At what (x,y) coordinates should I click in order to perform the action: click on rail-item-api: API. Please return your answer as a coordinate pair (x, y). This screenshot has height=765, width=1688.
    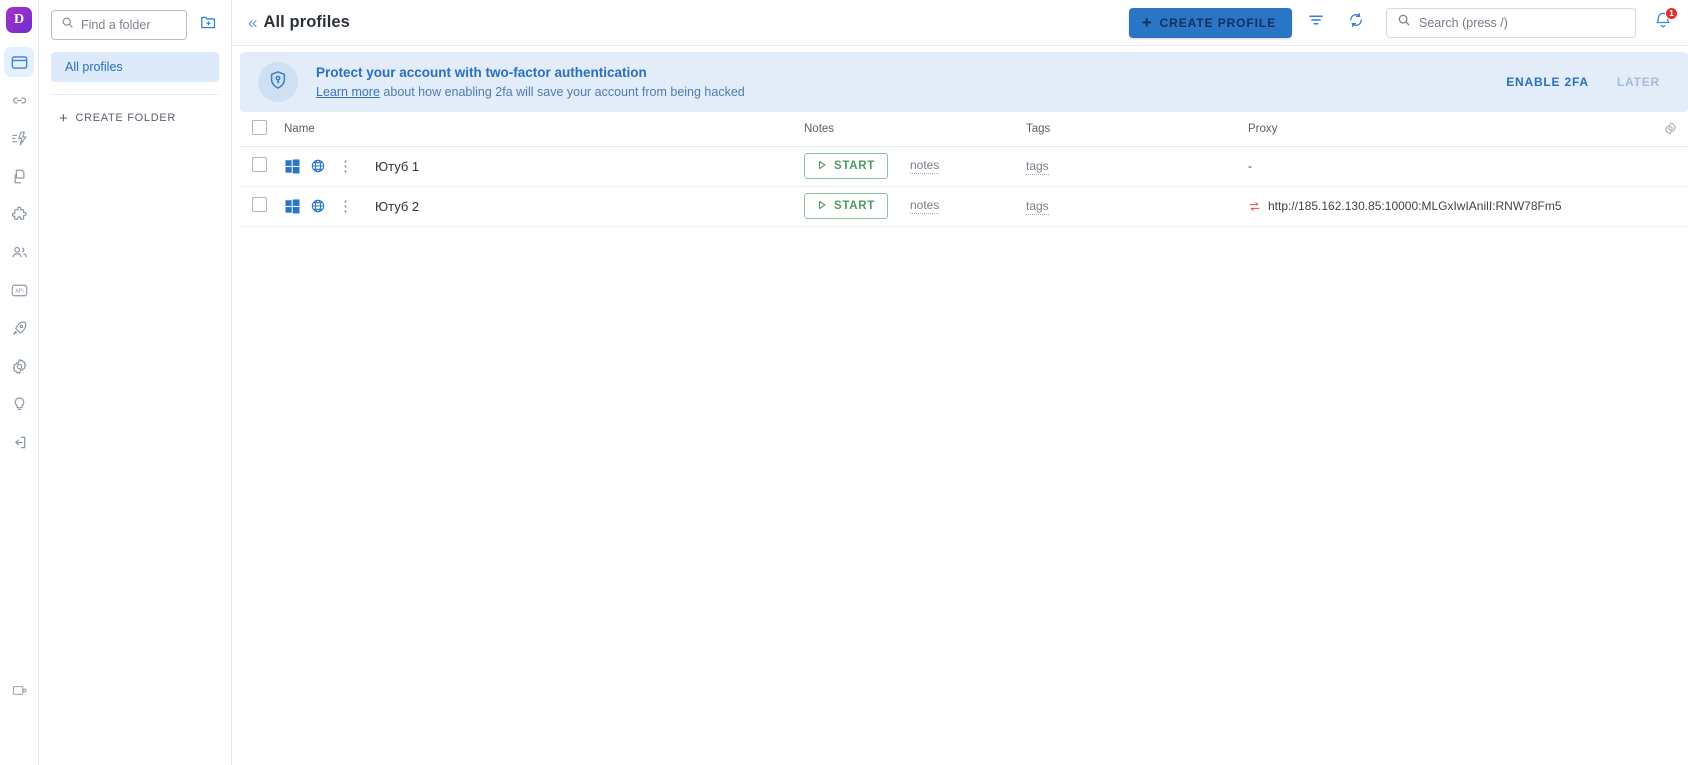
    Looking at the image, I should click on (19, 290).